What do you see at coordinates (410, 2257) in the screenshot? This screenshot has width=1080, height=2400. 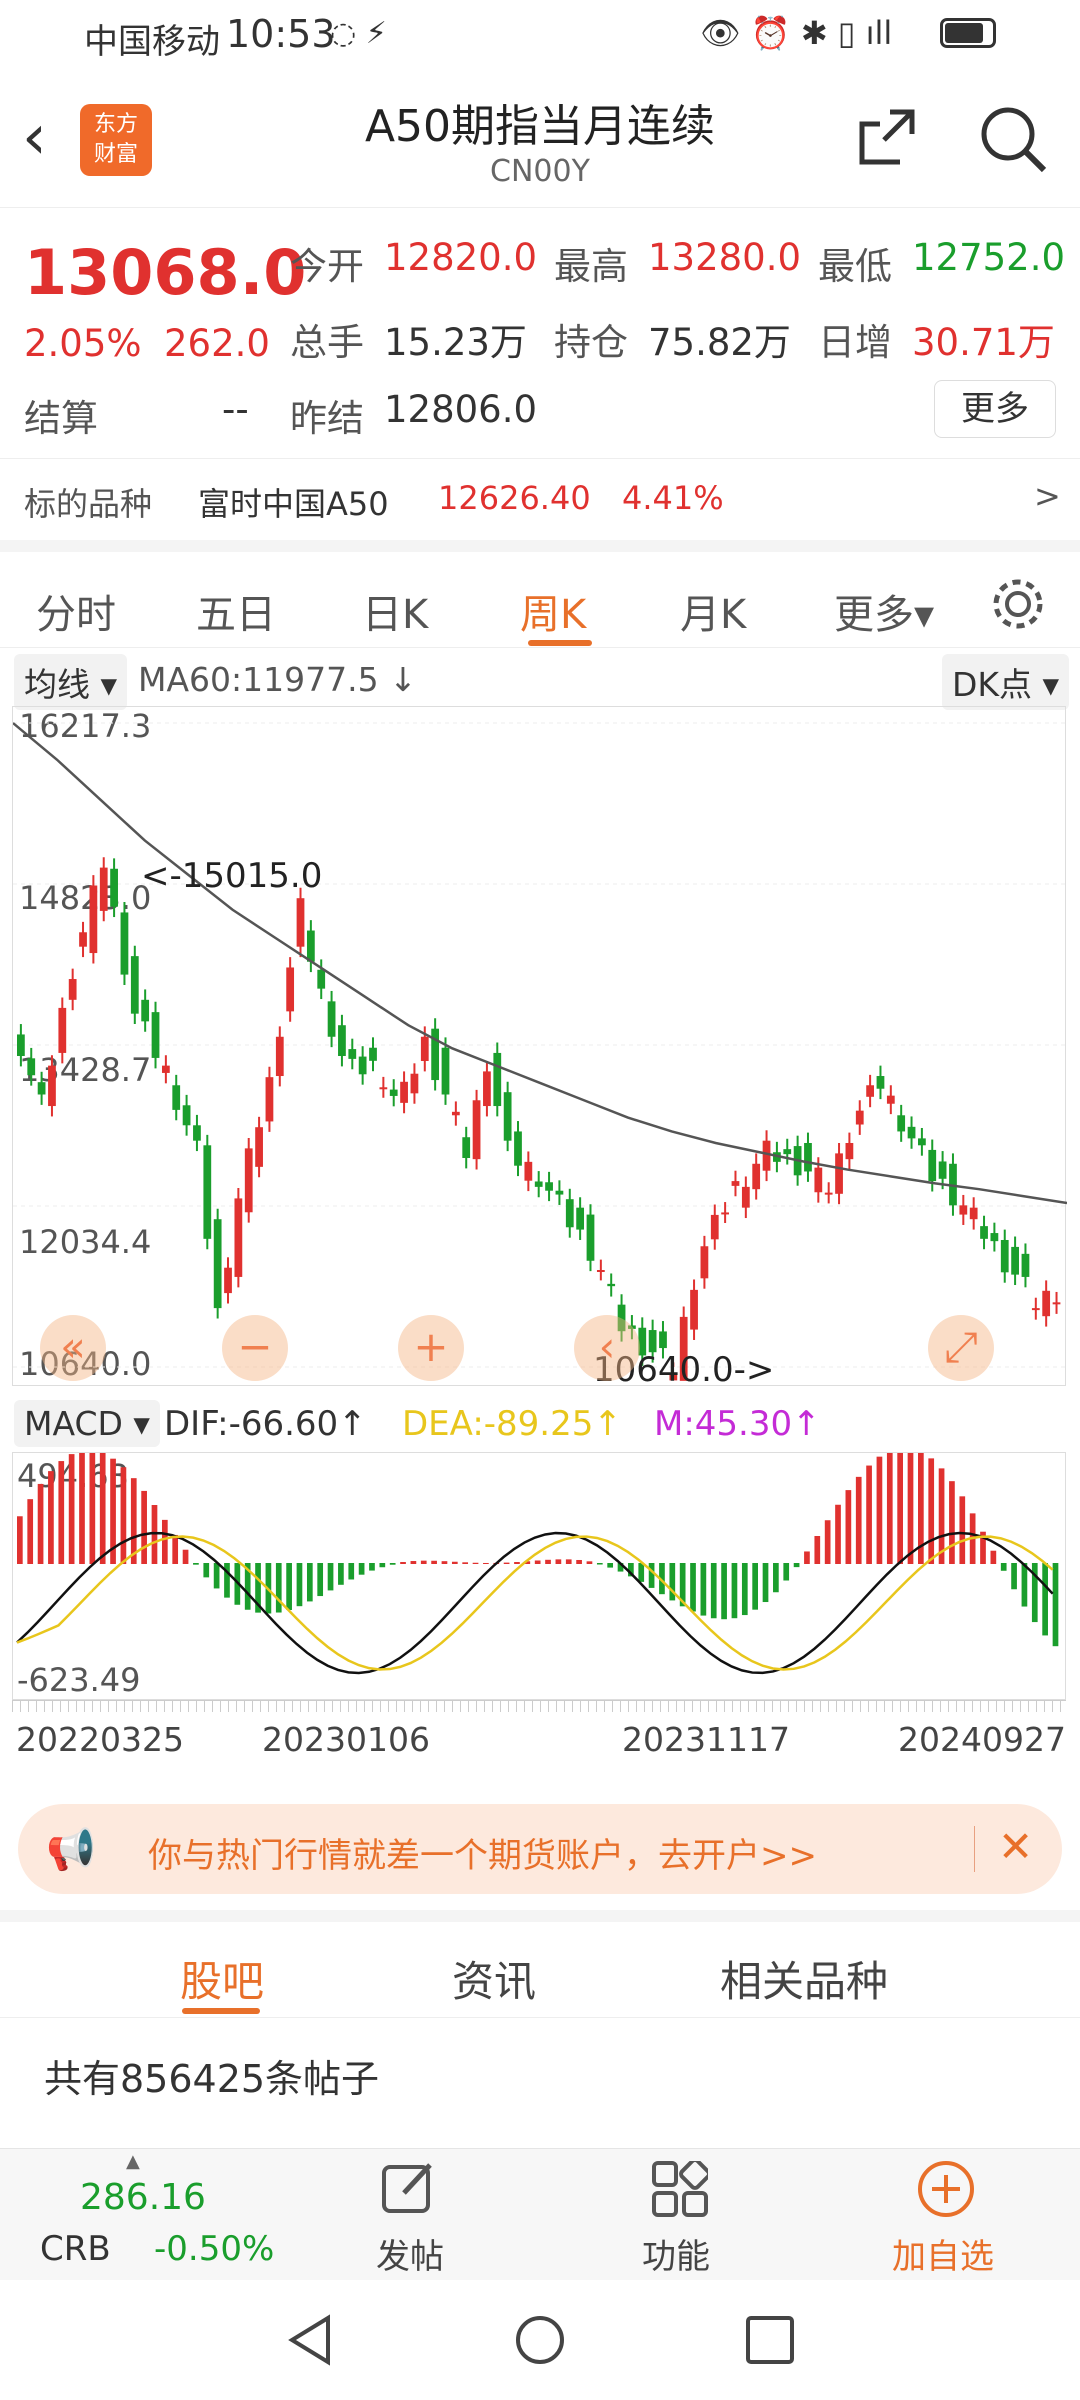 I see `post-label: 发帖` at bounding box center [410, 2257].